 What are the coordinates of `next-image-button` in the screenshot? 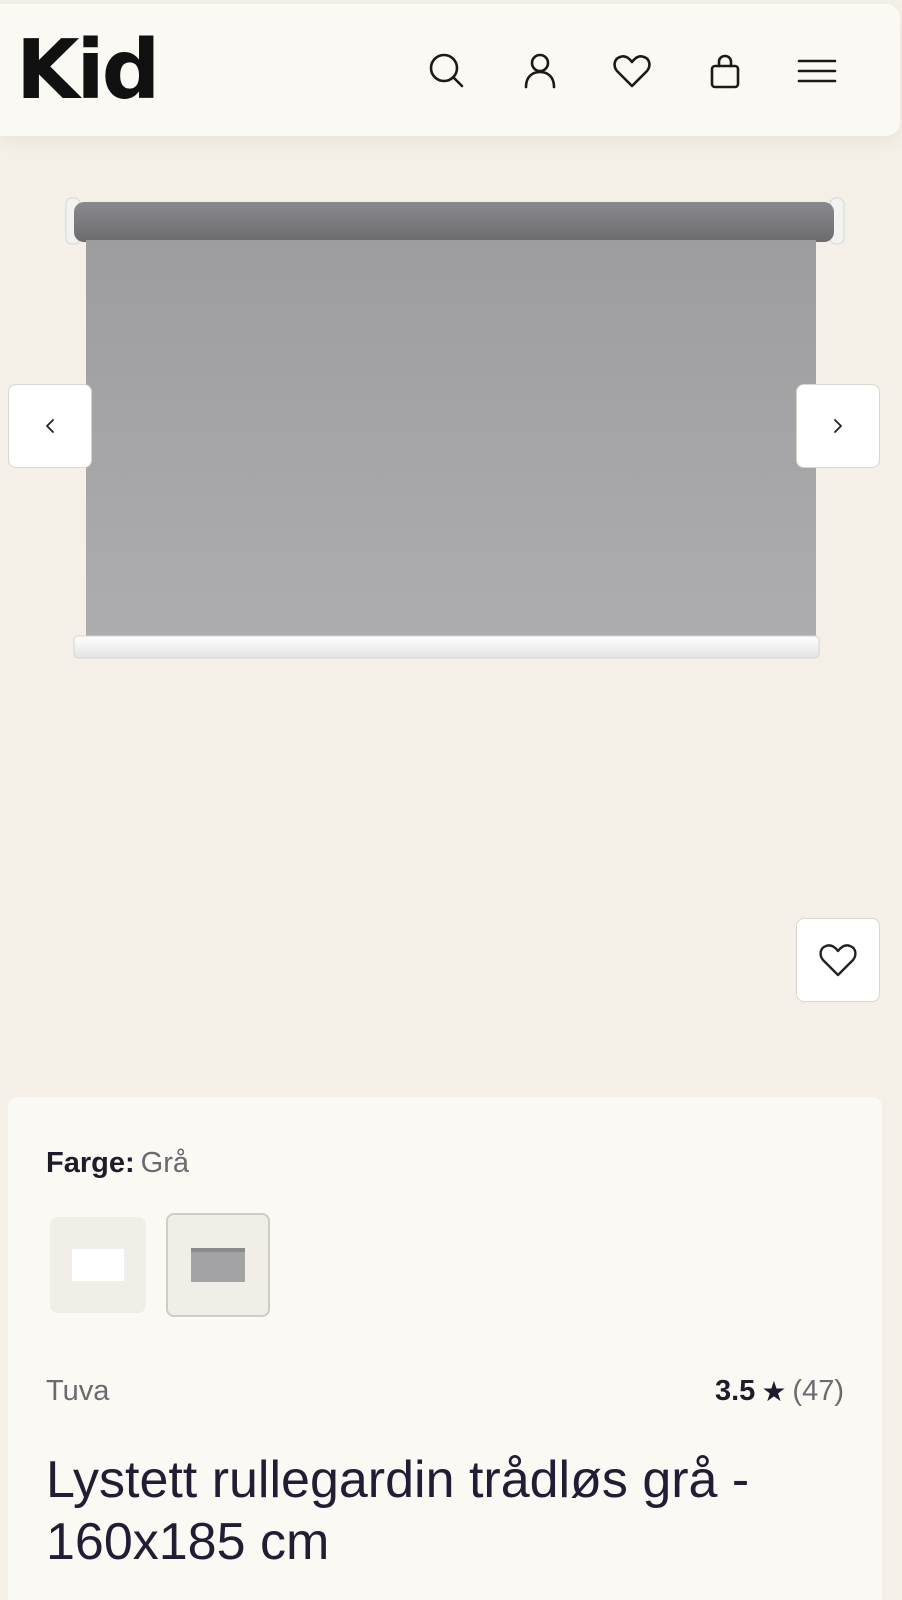 It's located at (838, 426).